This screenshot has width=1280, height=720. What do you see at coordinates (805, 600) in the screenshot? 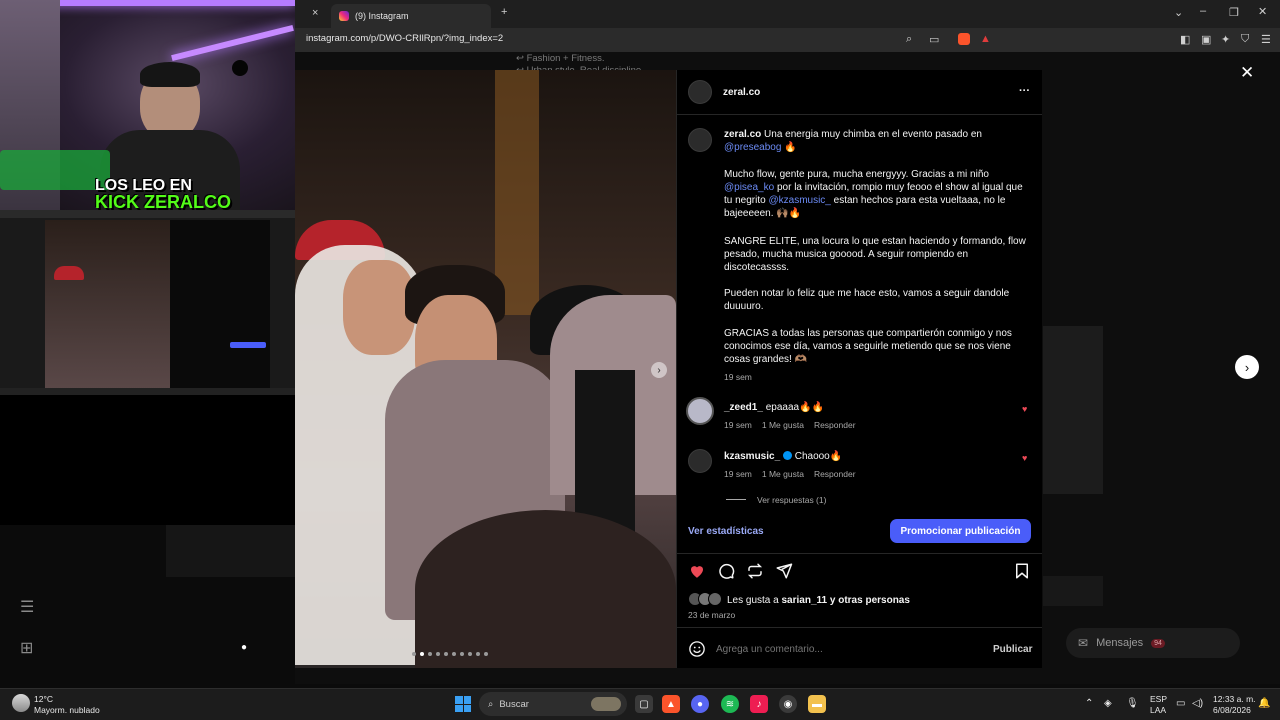
I see `likes-user: sarian_11` at bounding box center [805, 600].